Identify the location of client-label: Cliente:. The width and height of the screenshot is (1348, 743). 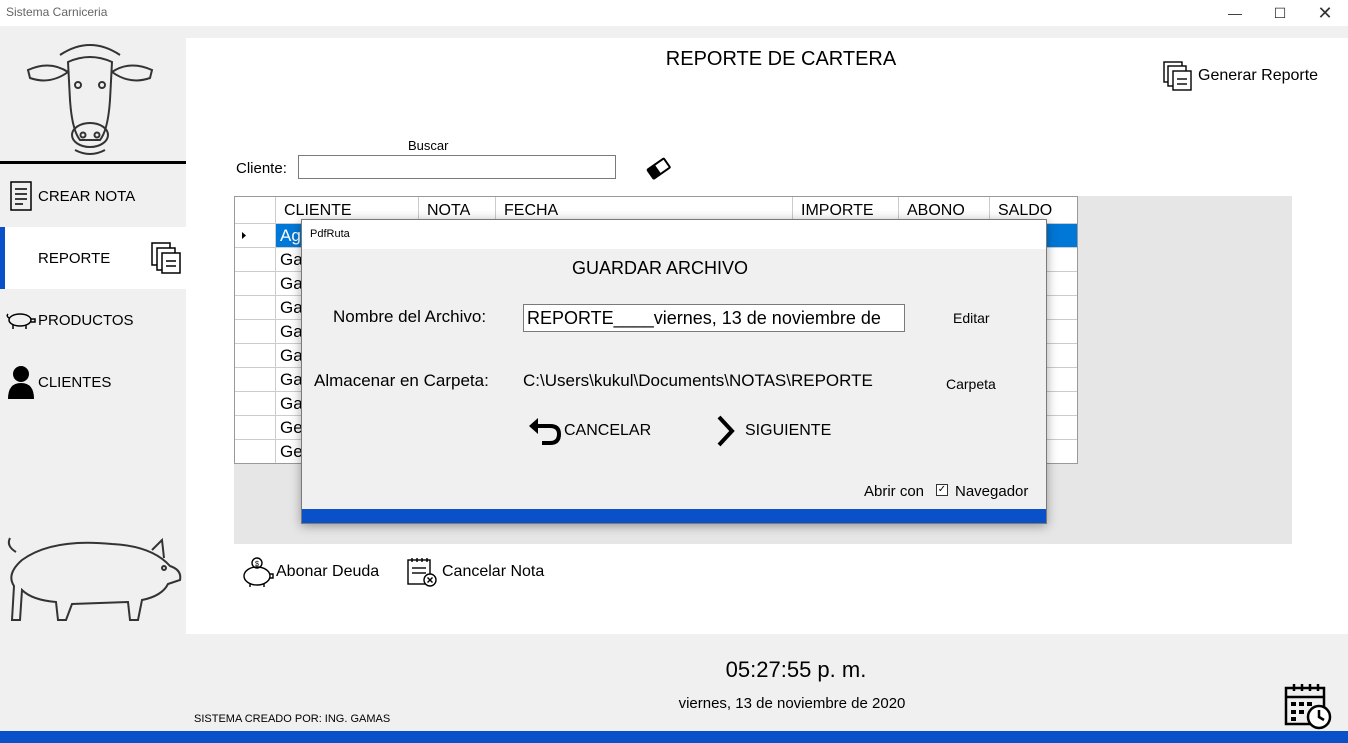
(261, 168).